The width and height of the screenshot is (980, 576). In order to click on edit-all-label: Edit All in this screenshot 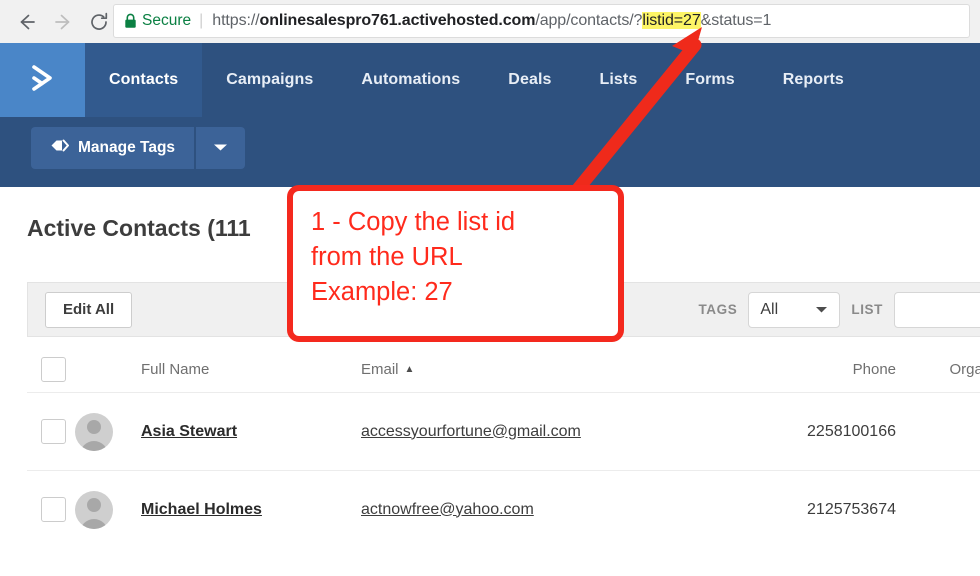, I will do `click(89, 309)`.